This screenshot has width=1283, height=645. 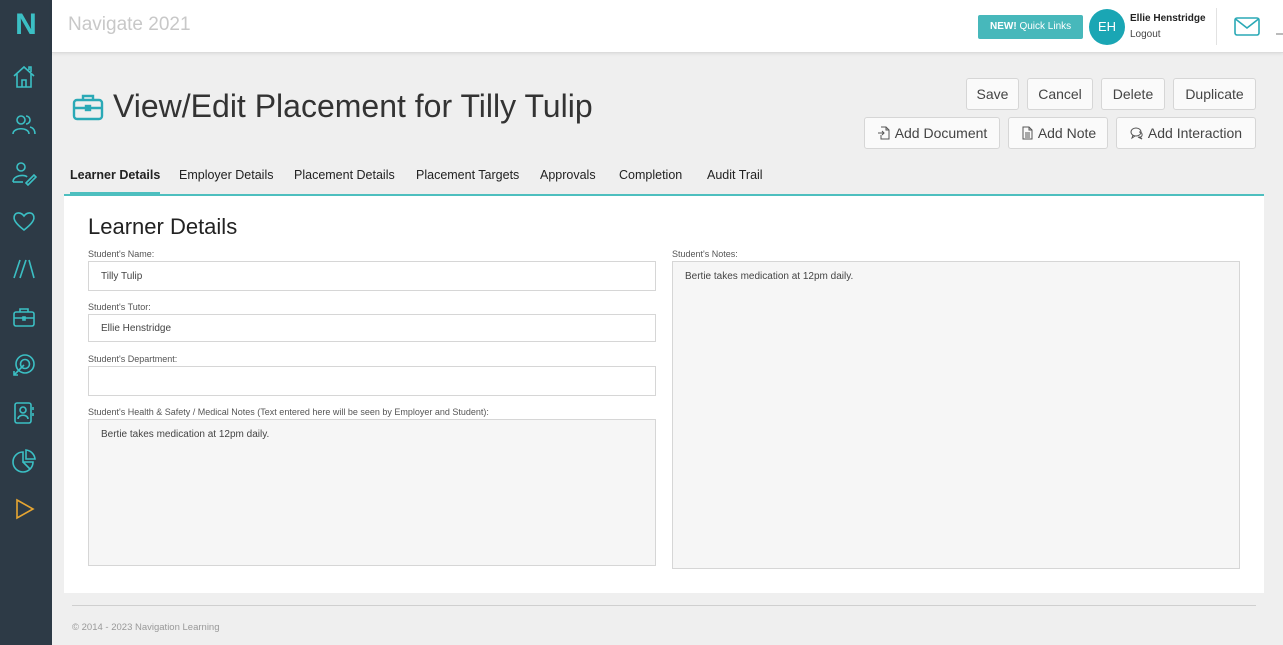 I want to click on home-icon, so click(x=24, y=77).